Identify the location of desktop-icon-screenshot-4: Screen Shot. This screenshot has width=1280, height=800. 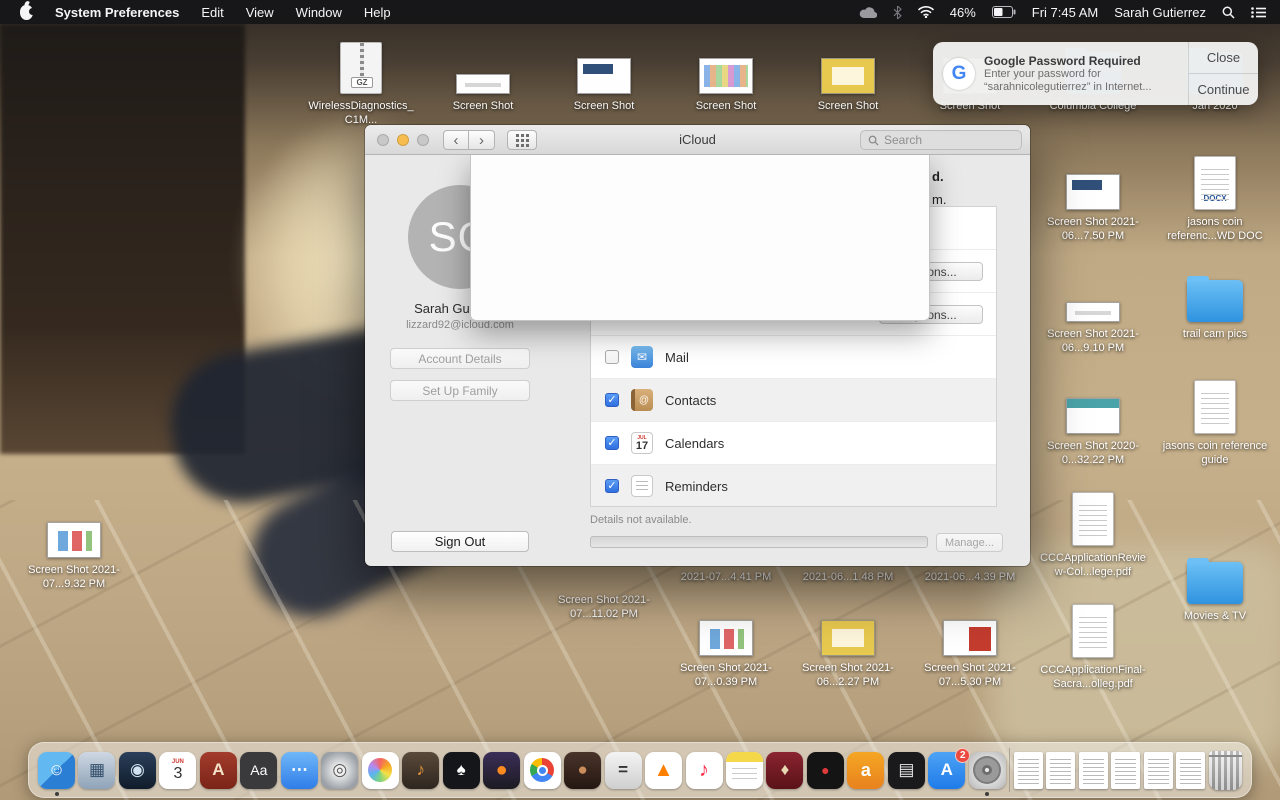
(848, 74).